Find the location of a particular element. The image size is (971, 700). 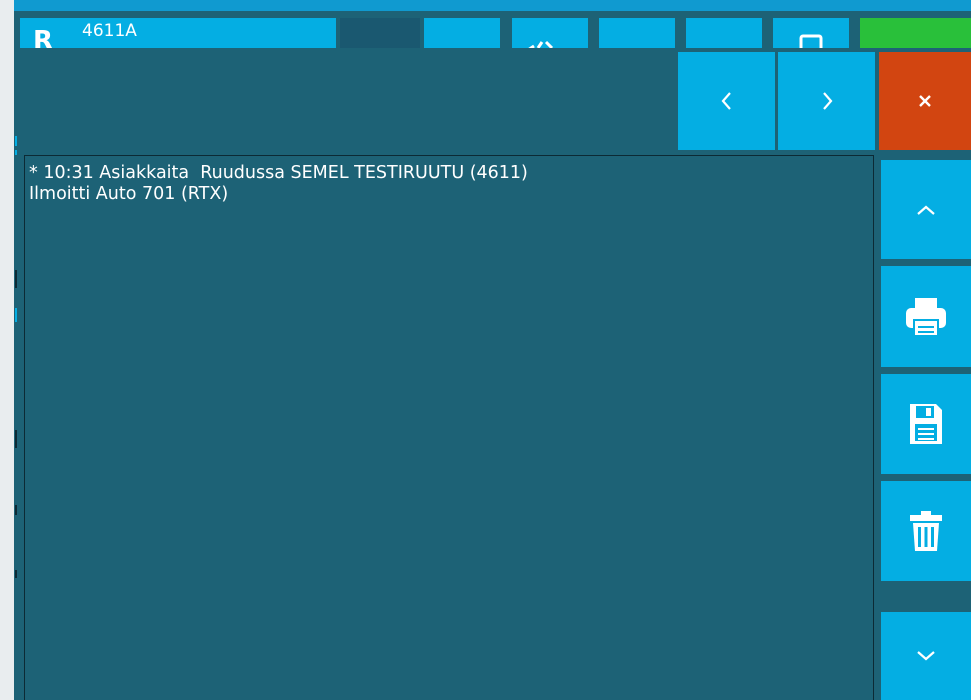

scroll-up-button is located at coordinates (926, 209).